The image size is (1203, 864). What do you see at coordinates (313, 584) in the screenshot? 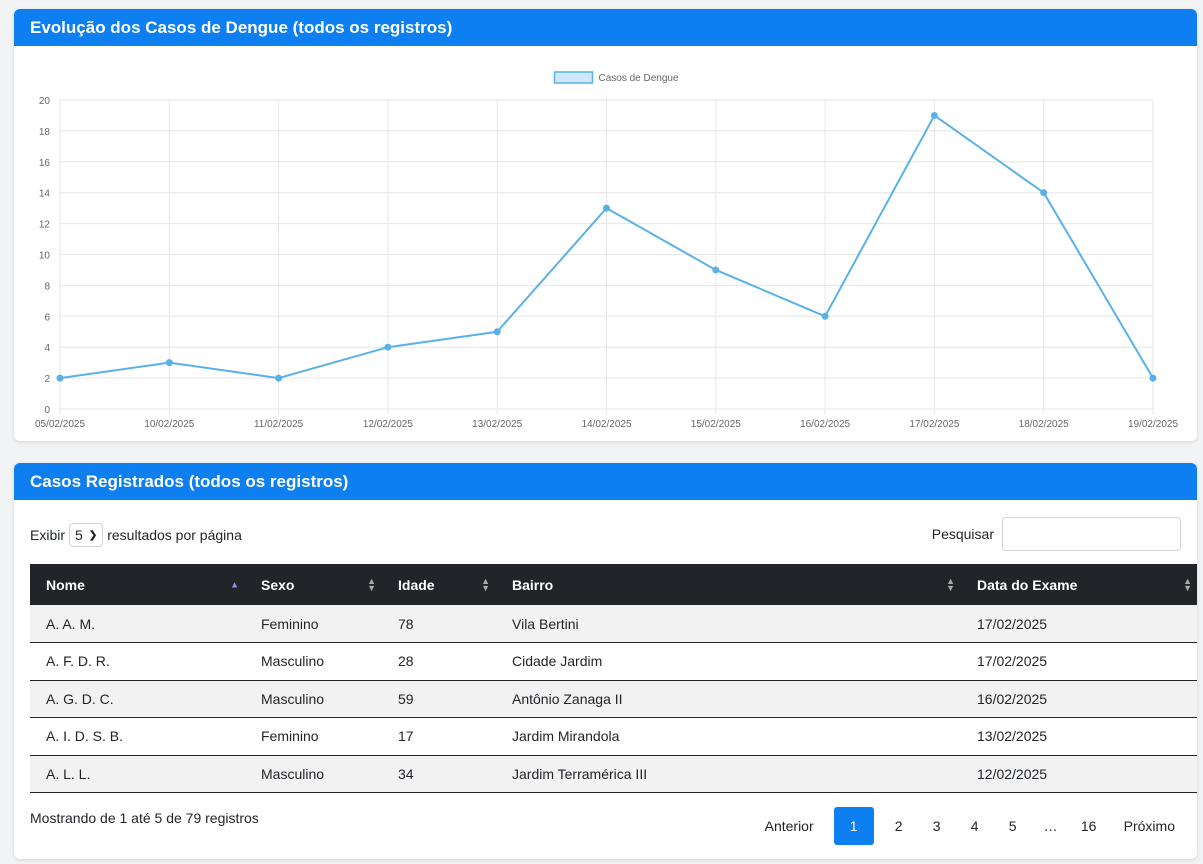
I see `column-header-sexo: Sexo ▲ ▼` at bounding box center [313, 584].